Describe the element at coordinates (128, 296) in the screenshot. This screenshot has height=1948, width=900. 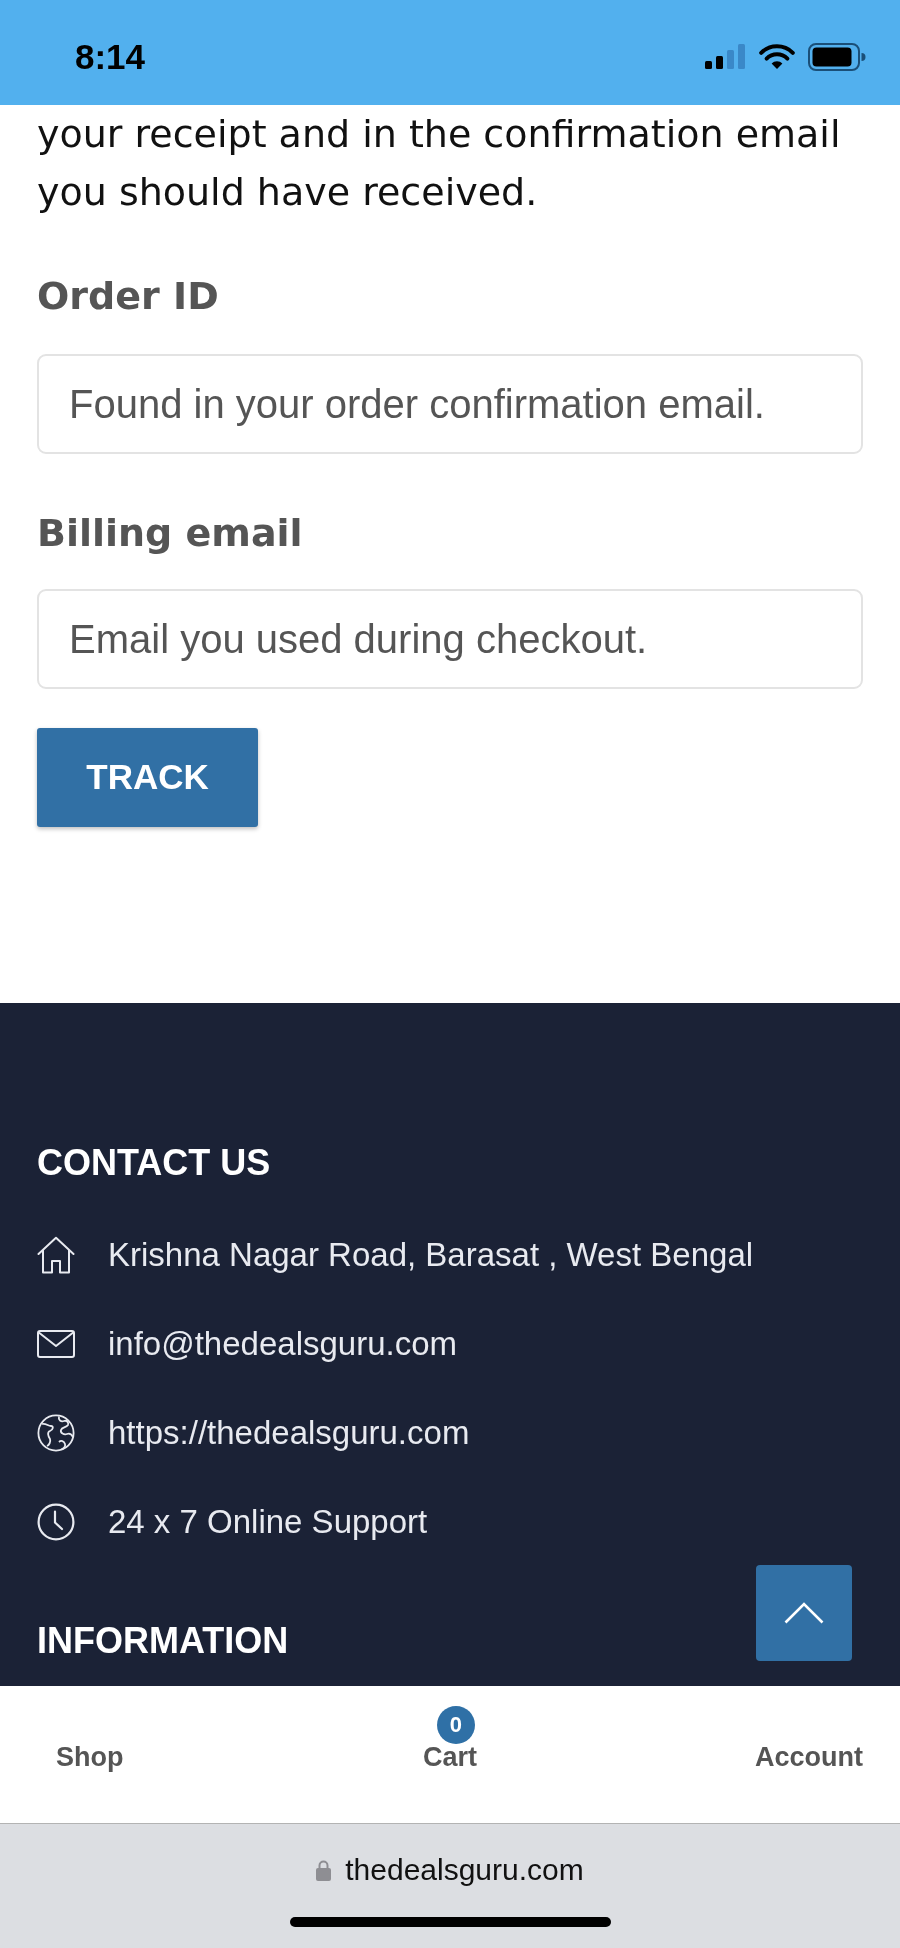
I see `field-label: Order ID` at that location.